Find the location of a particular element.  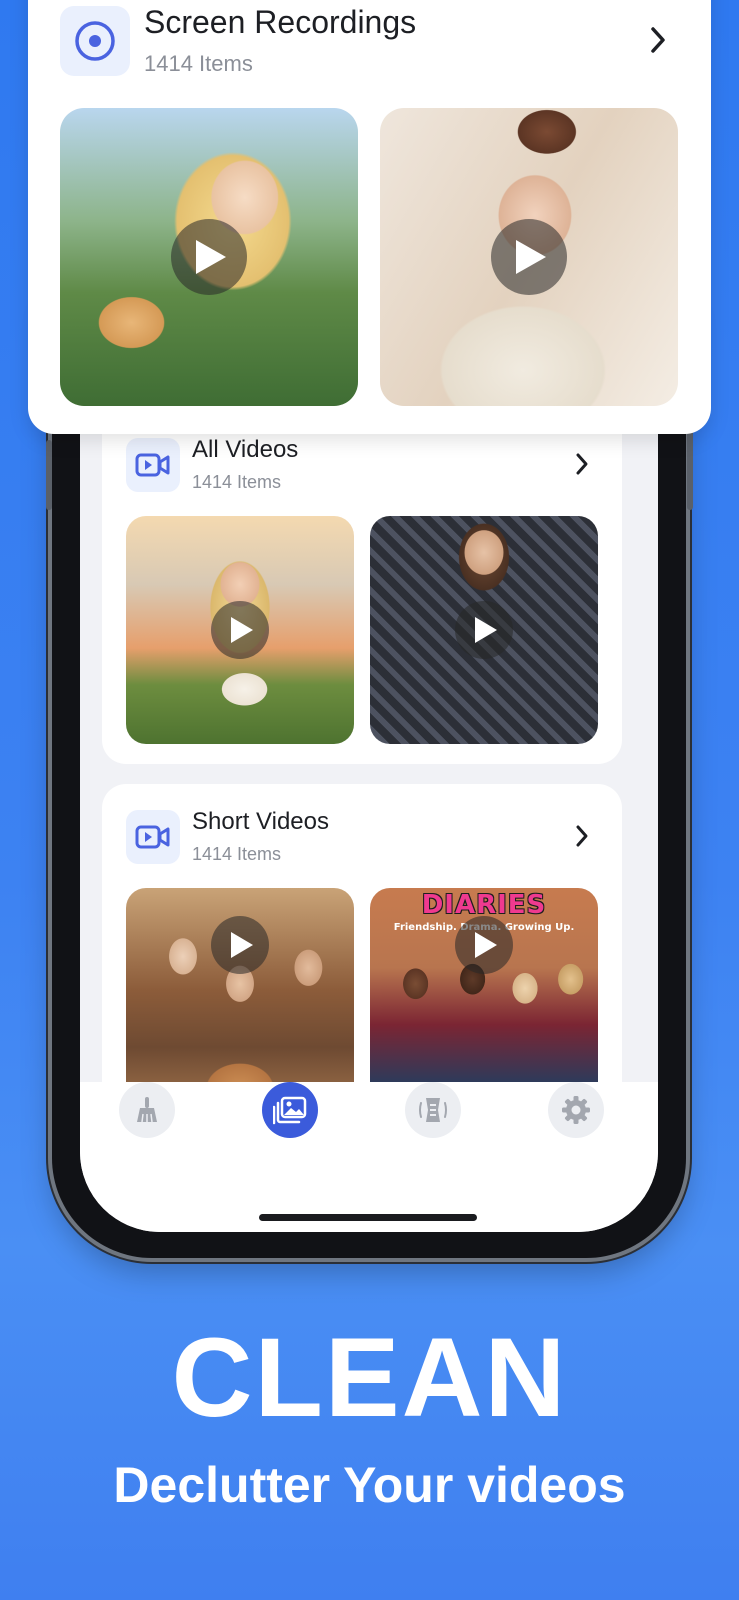

media-tab is located at coordinates (290, 1110).